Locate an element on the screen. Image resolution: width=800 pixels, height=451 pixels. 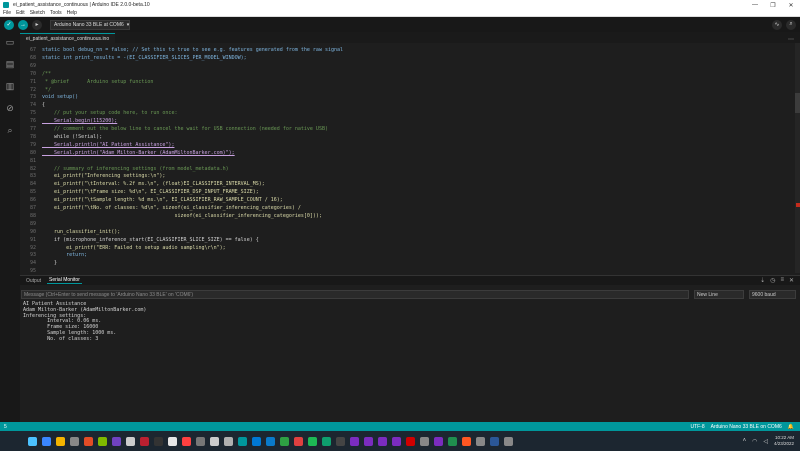
code-line: 95 is located at coordinates (407, 270).